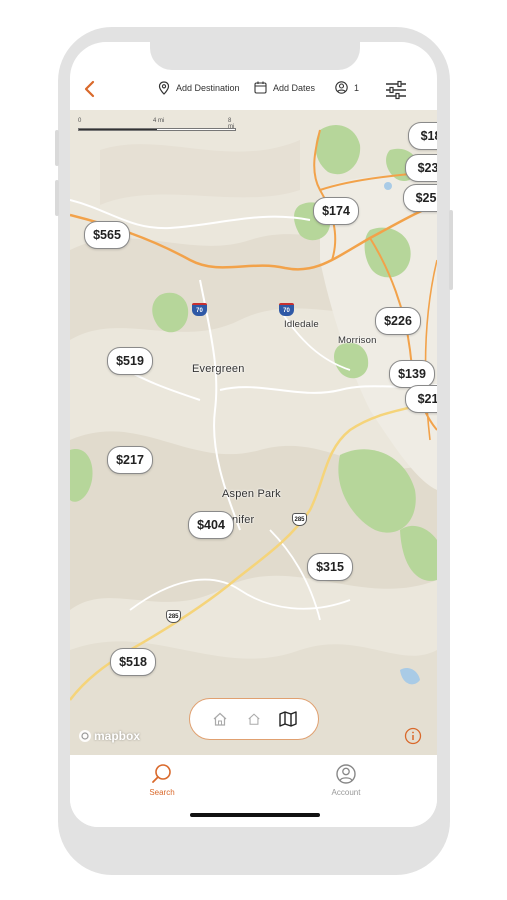 This screenshot has height=900, width=507. I want to click on price-marker: $565, so click(107, 235).